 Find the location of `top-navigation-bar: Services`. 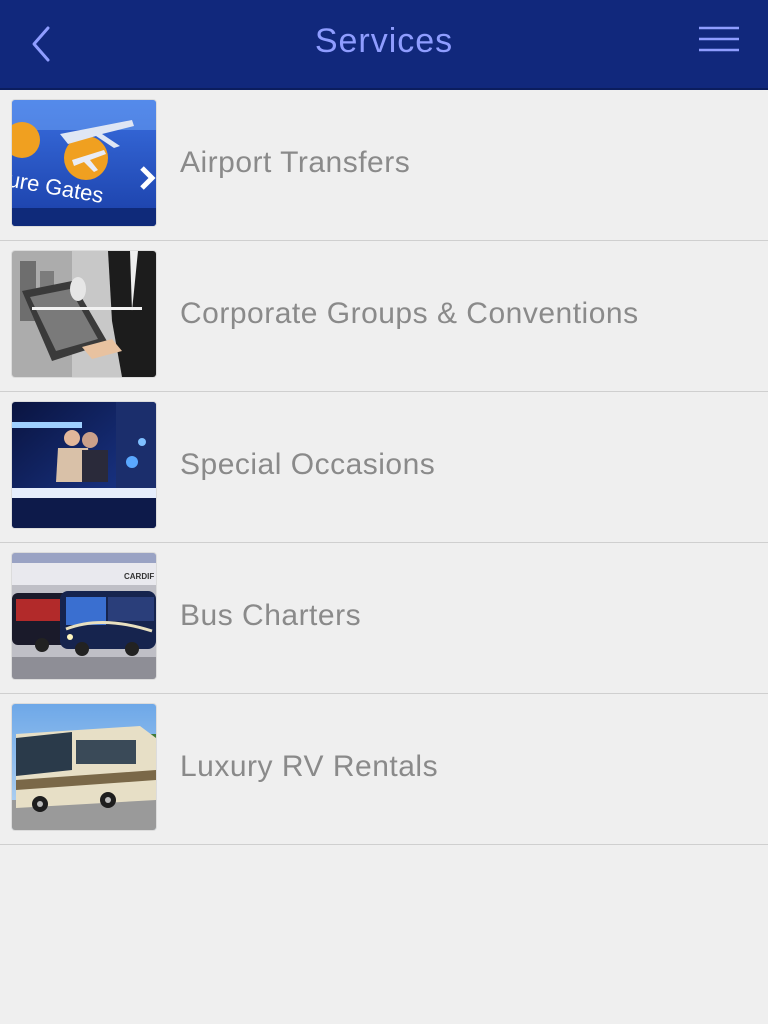

top-navigation-bar: Services is located at coordinates (384, 45).